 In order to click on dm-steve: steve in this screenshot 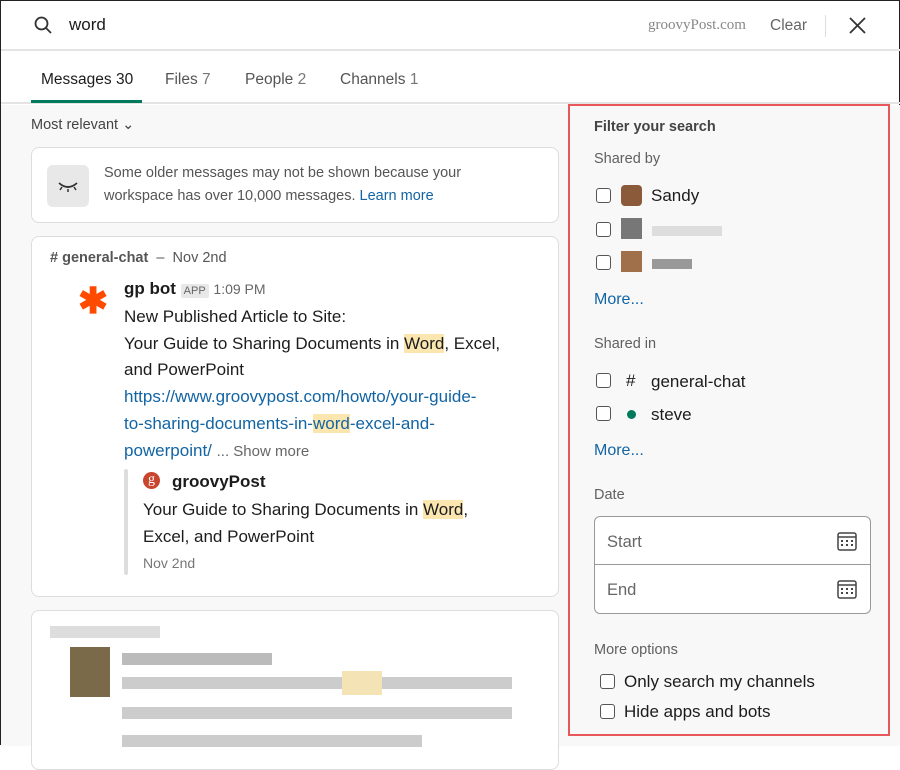, I will do `click(671, 415)`.